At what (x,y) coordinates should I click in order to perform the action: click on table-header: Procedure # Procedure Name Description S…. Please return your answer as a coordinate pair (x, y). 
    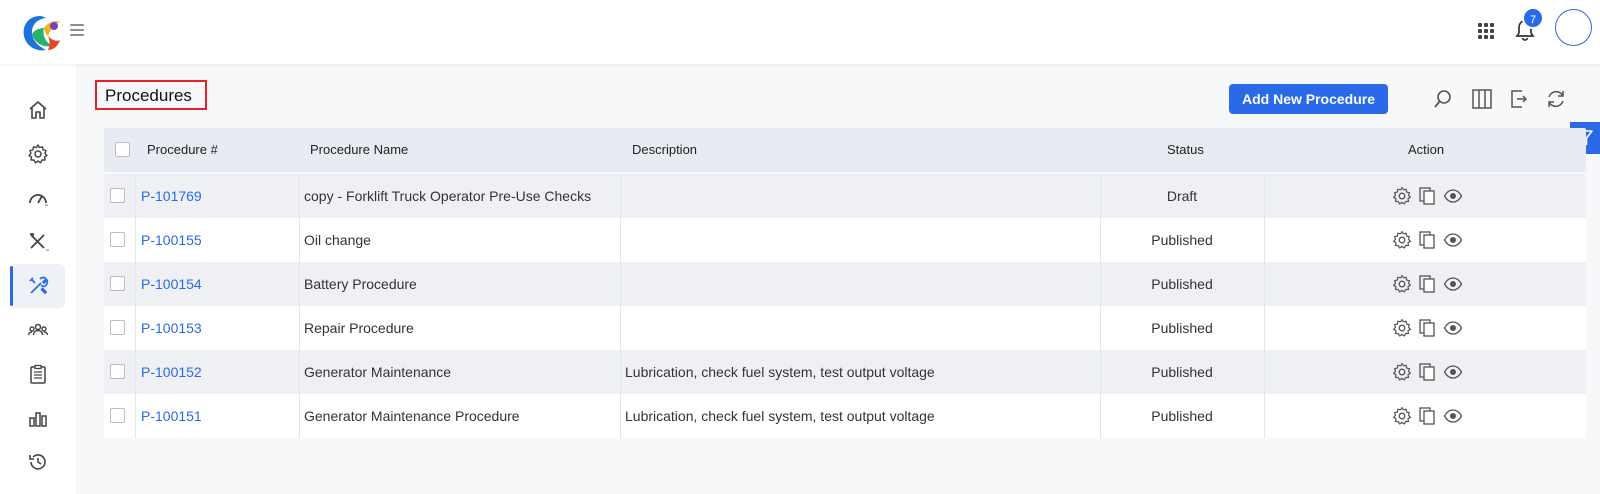
    Looking at the image, I should click on (845, 150).